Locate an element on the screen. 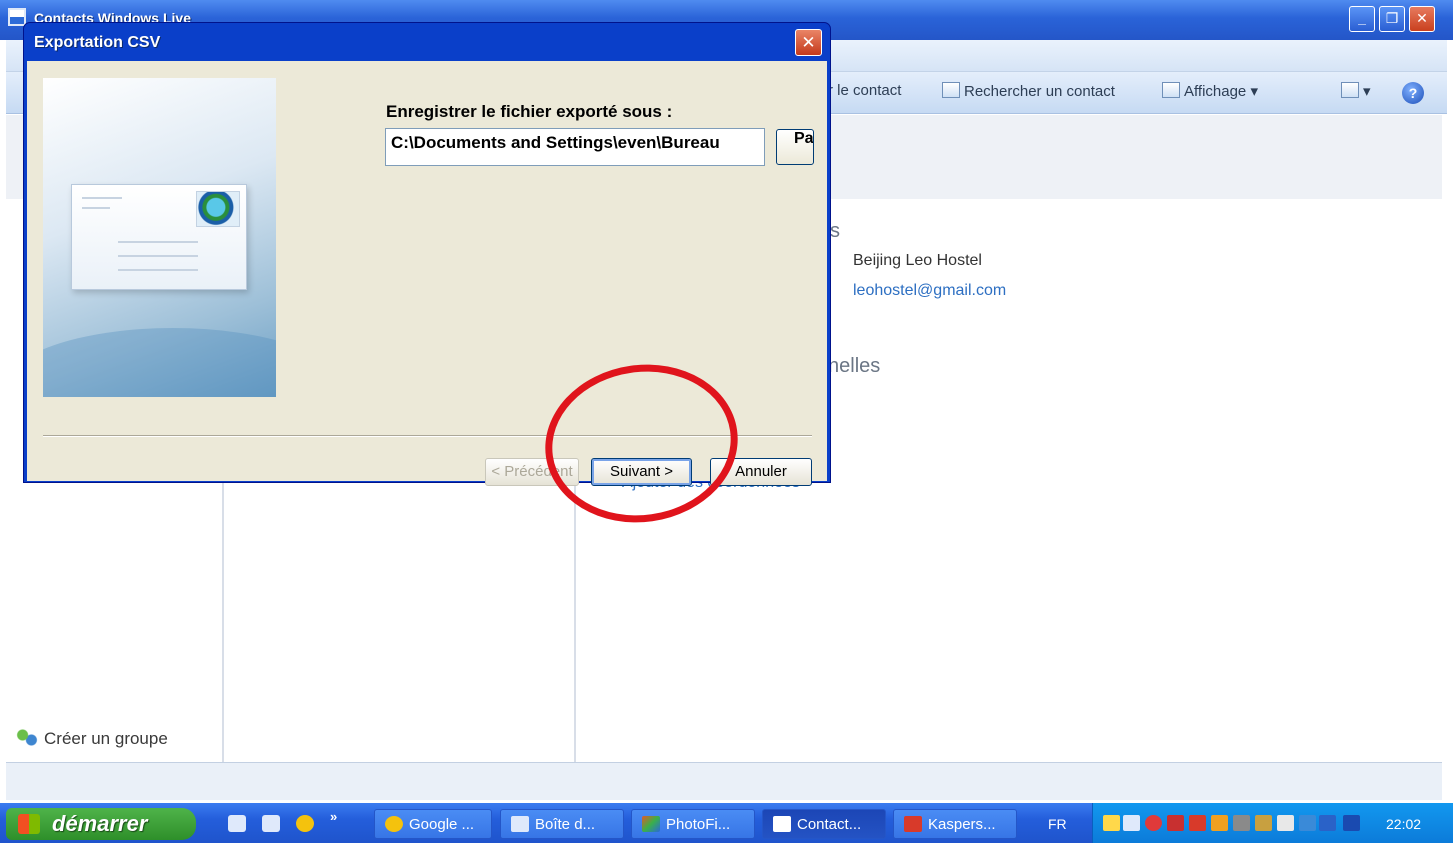  create-group-link: Créer un groupe is located at coordinates (92, 738).